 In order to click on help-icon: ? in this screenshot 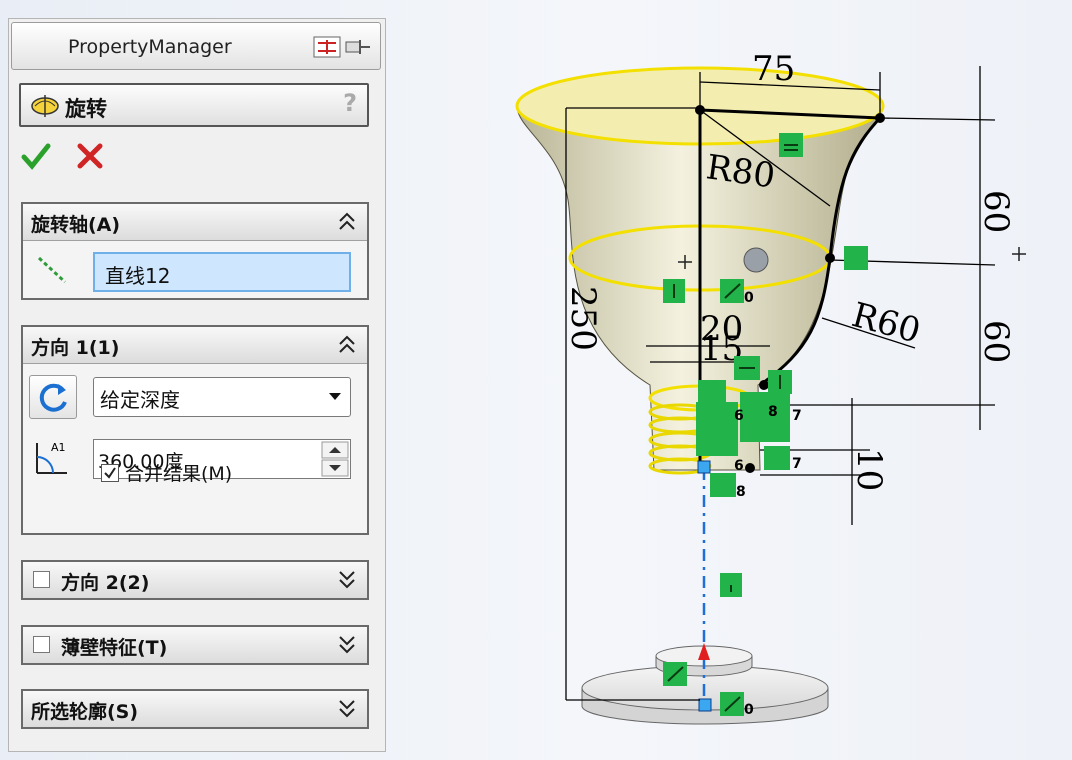, I will do `click(350, 103)`.